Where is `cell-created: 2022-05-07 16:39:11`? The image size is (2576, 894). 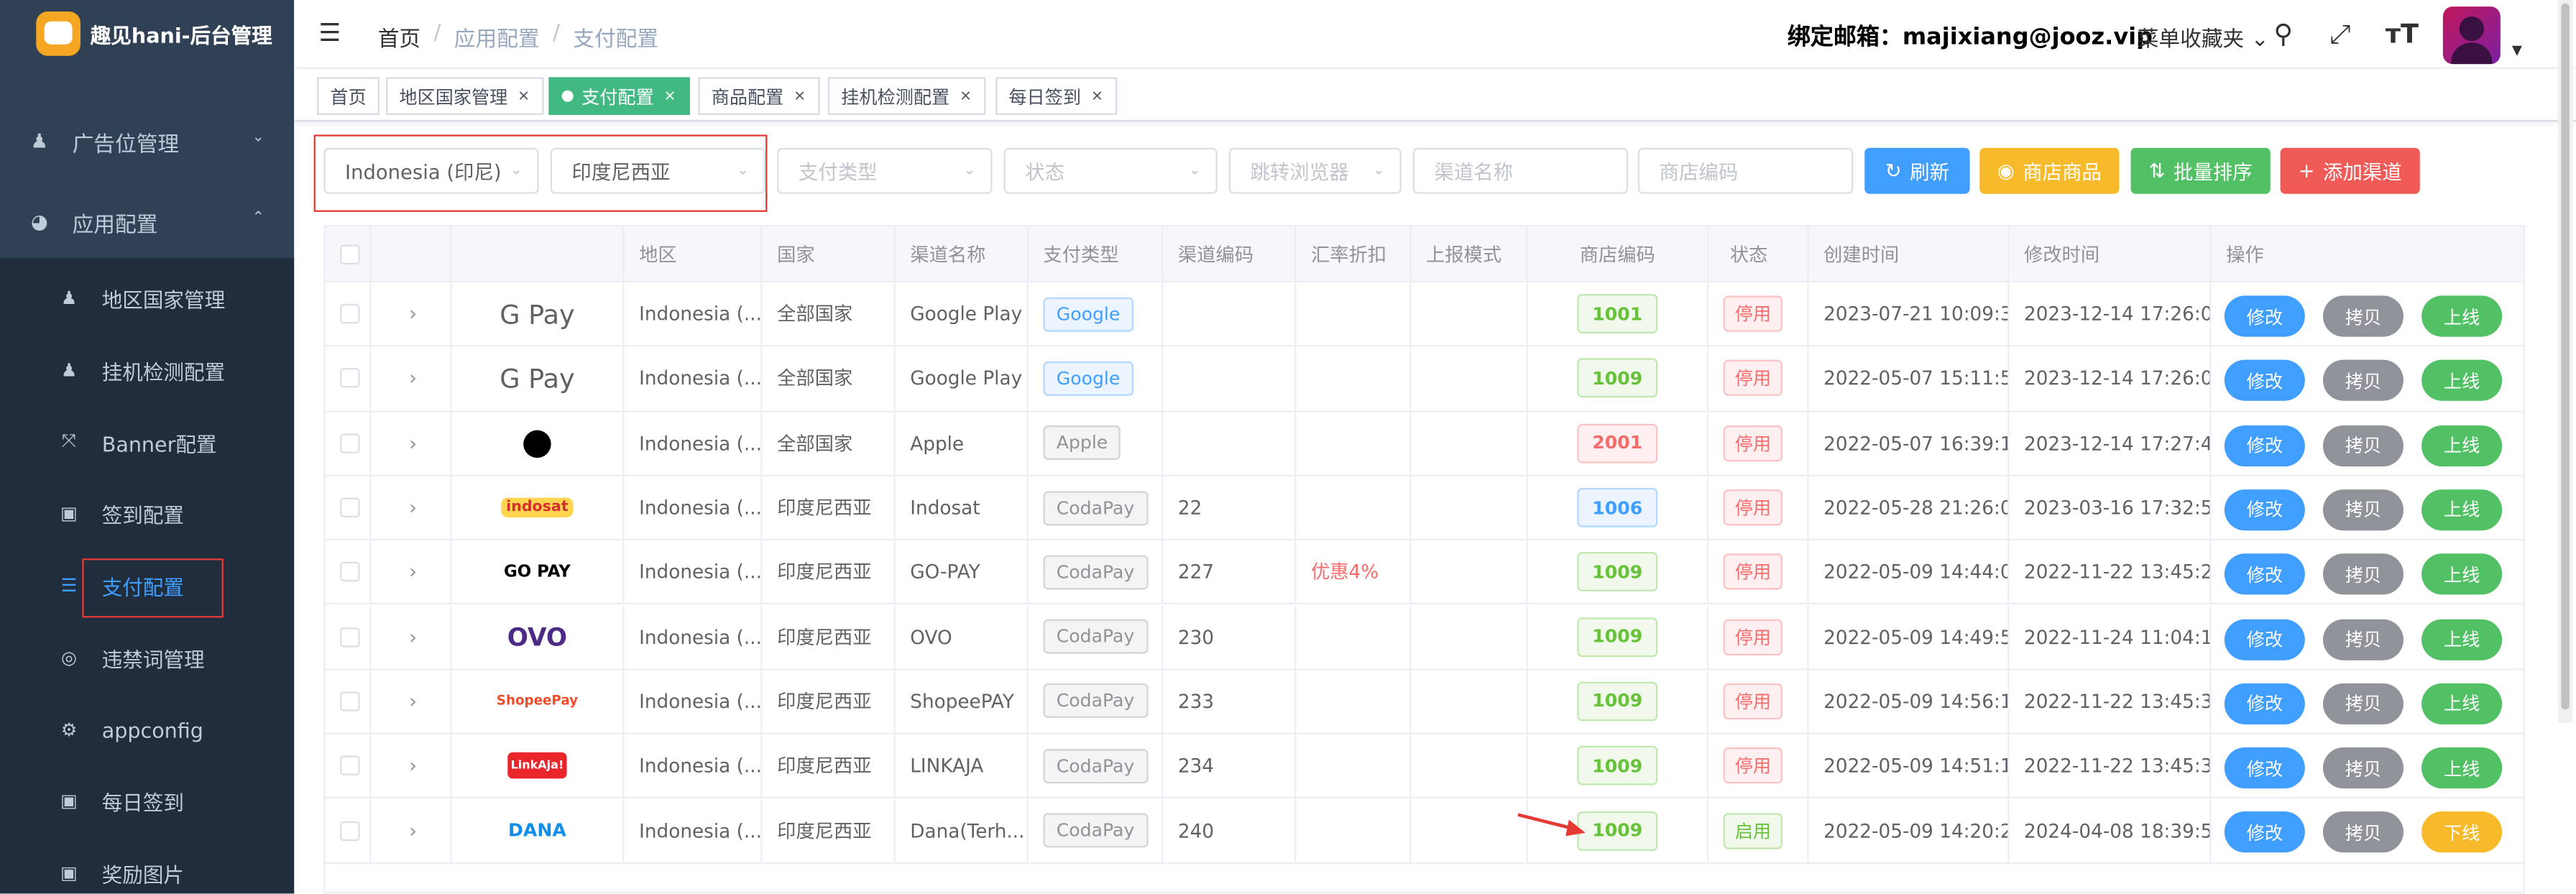
cell-created: 2022-05-07 16:39:11 is located at coordinates (1916, 443).